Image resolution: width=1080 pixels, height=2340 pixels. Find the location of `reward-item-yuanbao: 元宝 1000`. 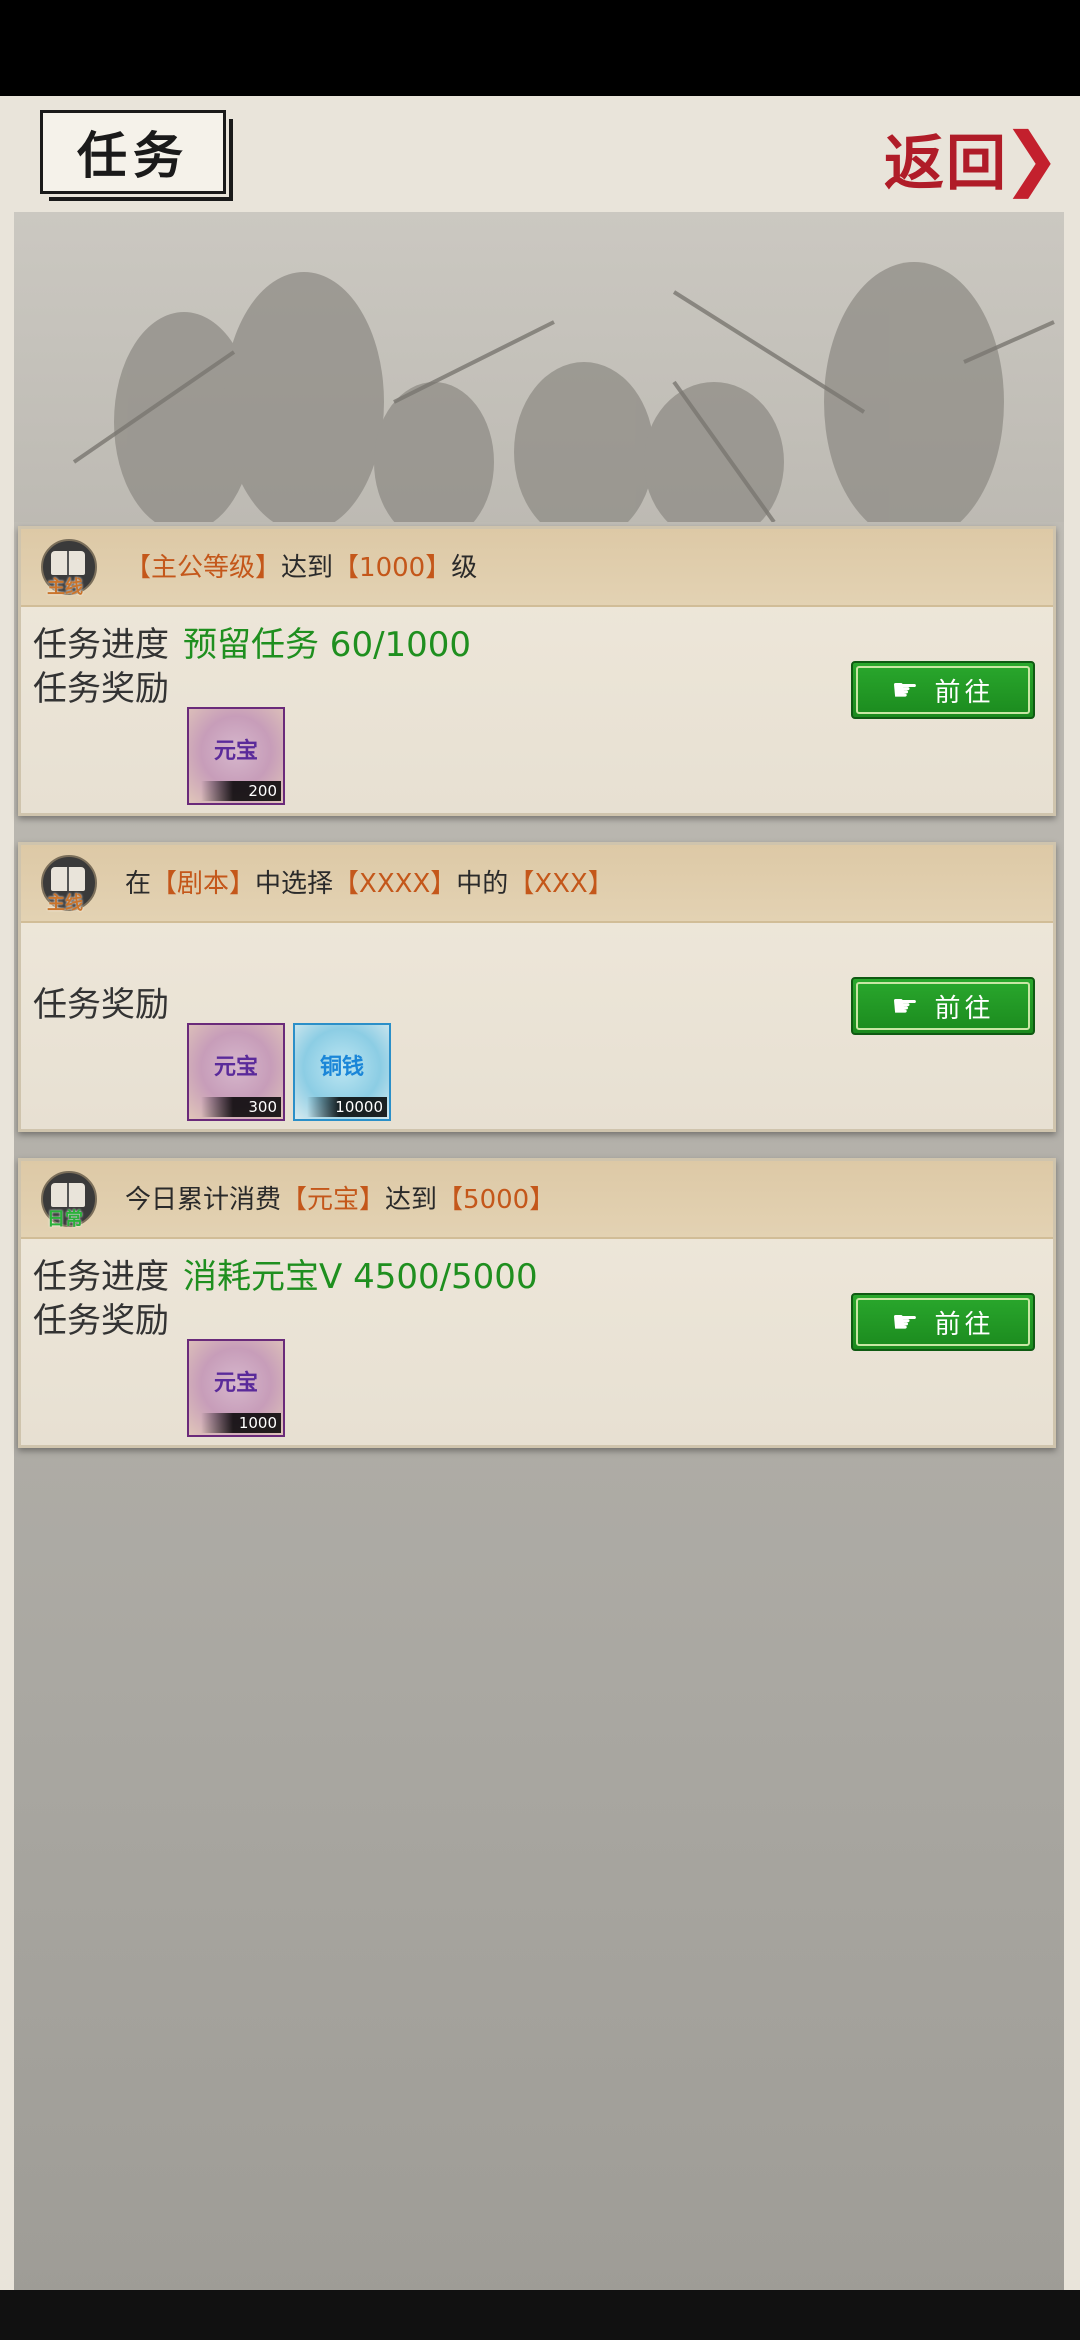

reward-item-yuanbao: 元宝 1000 is located at coordinates (236, 1388).